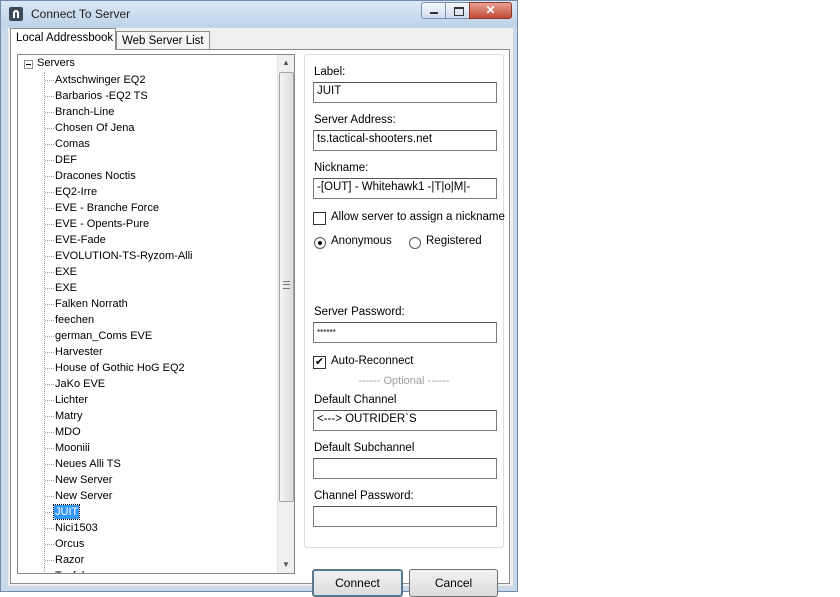 The width and height of the screenshot is (840, 597). What do you see at coordinates (148, 368) in the screenshot?
I see `tree-item: House of Gothic HoG EQ2` at bounding box center [148, 368].